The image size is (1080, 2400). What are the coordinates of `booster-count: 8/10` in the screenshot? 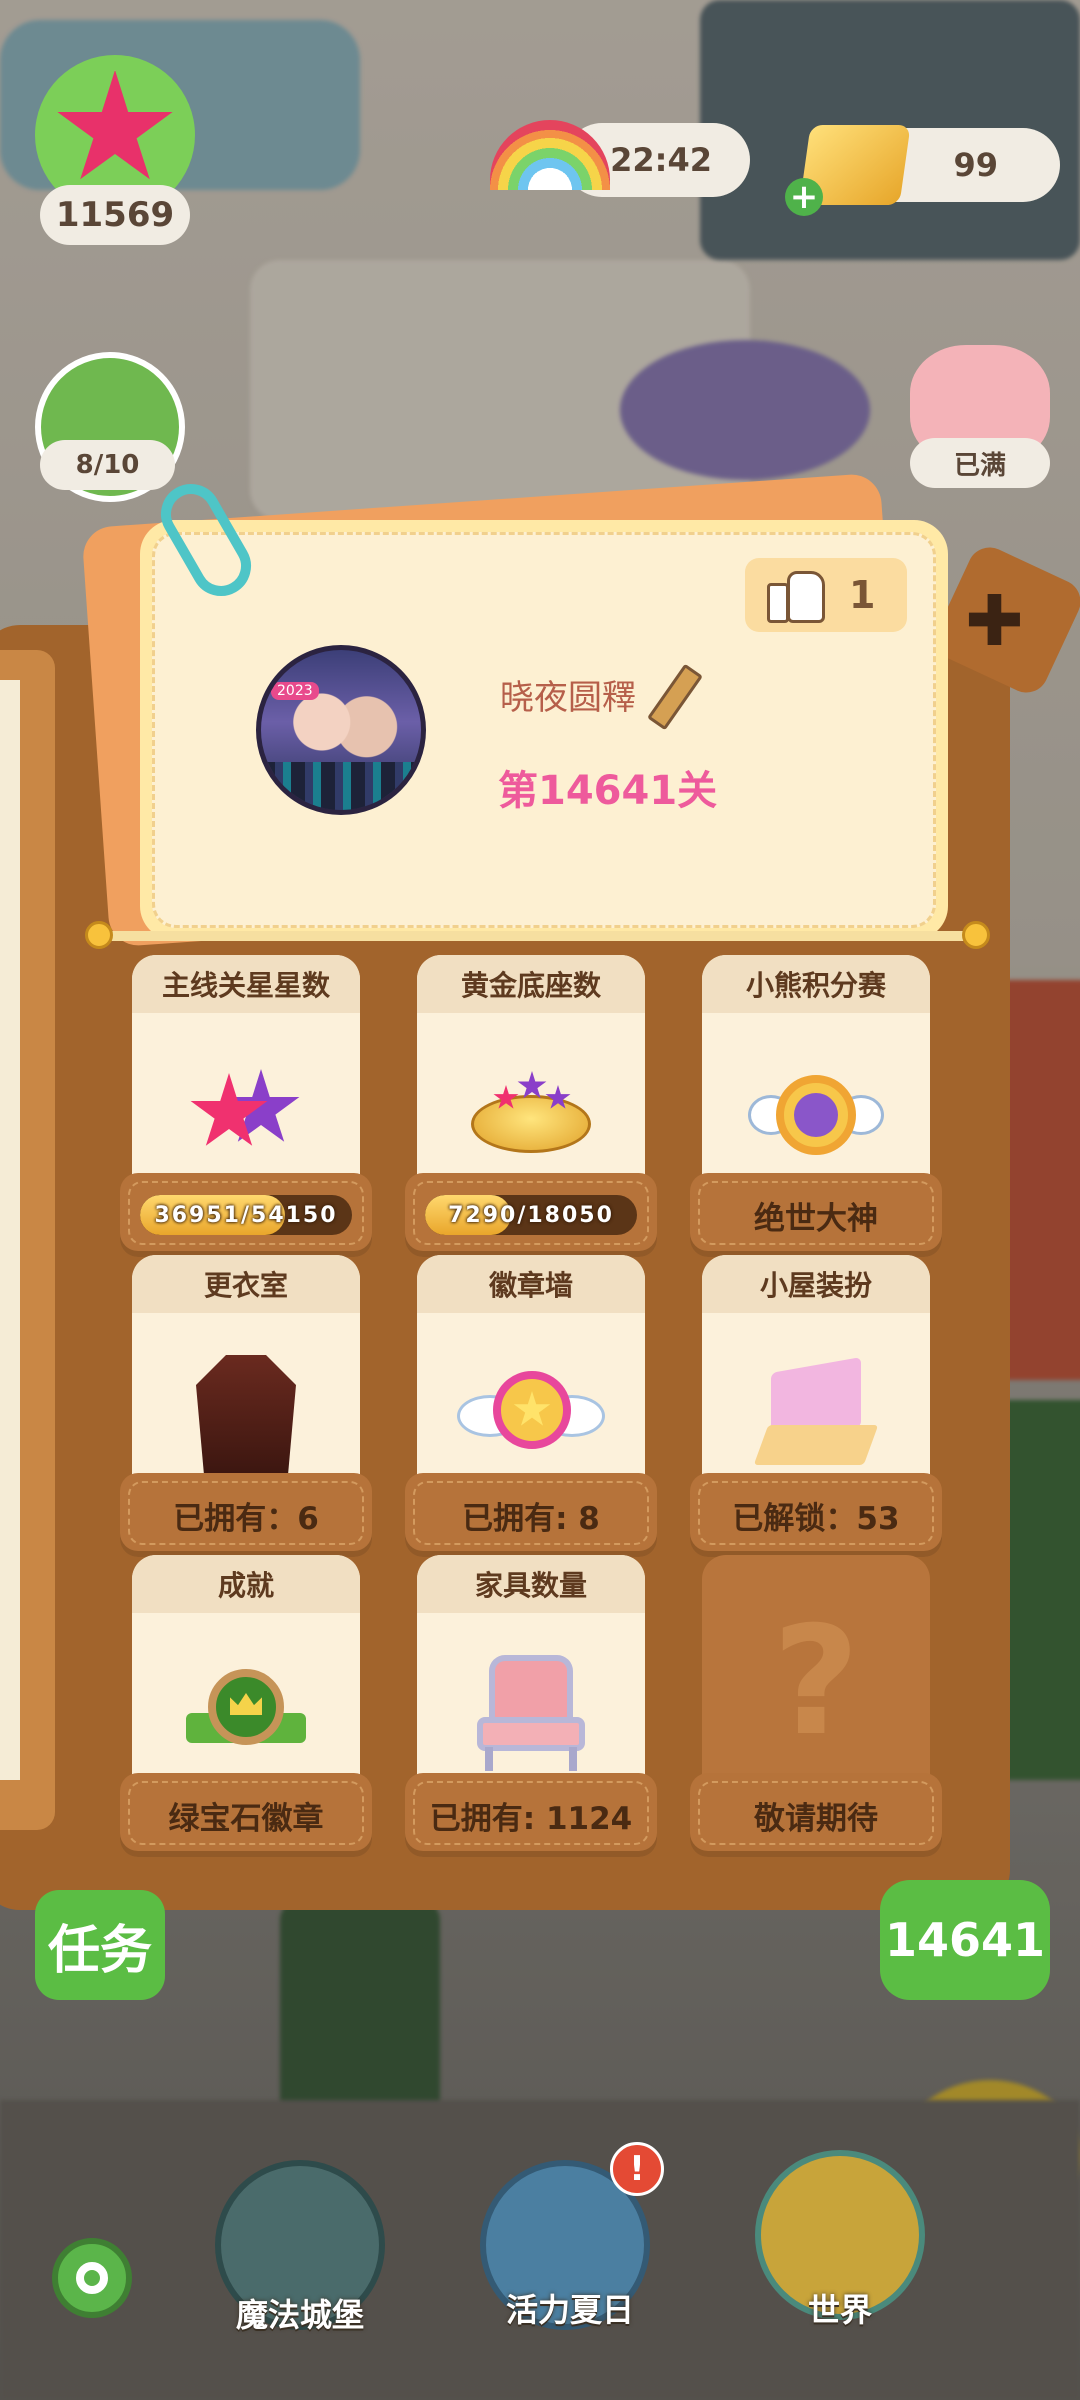 It's located at (107, 465).